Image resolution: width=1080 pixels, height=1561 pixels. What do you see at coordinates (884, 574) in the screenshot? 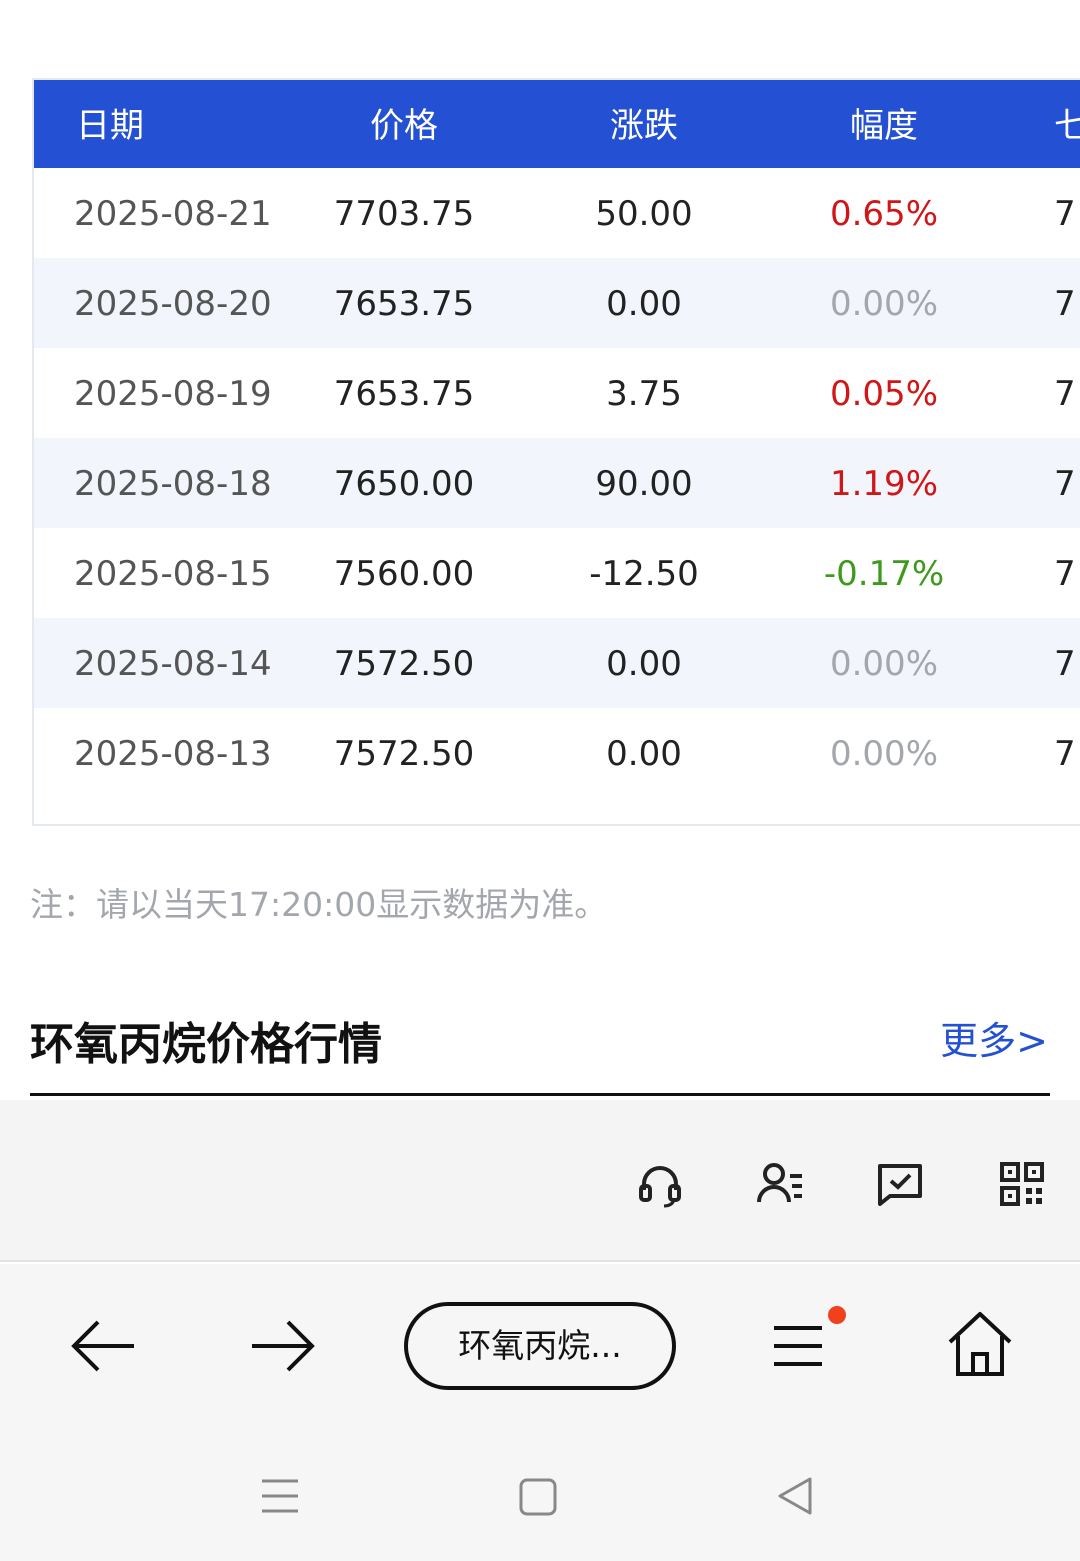
I see `cell-pct: -0.17%` at bounding box center [884, 574].